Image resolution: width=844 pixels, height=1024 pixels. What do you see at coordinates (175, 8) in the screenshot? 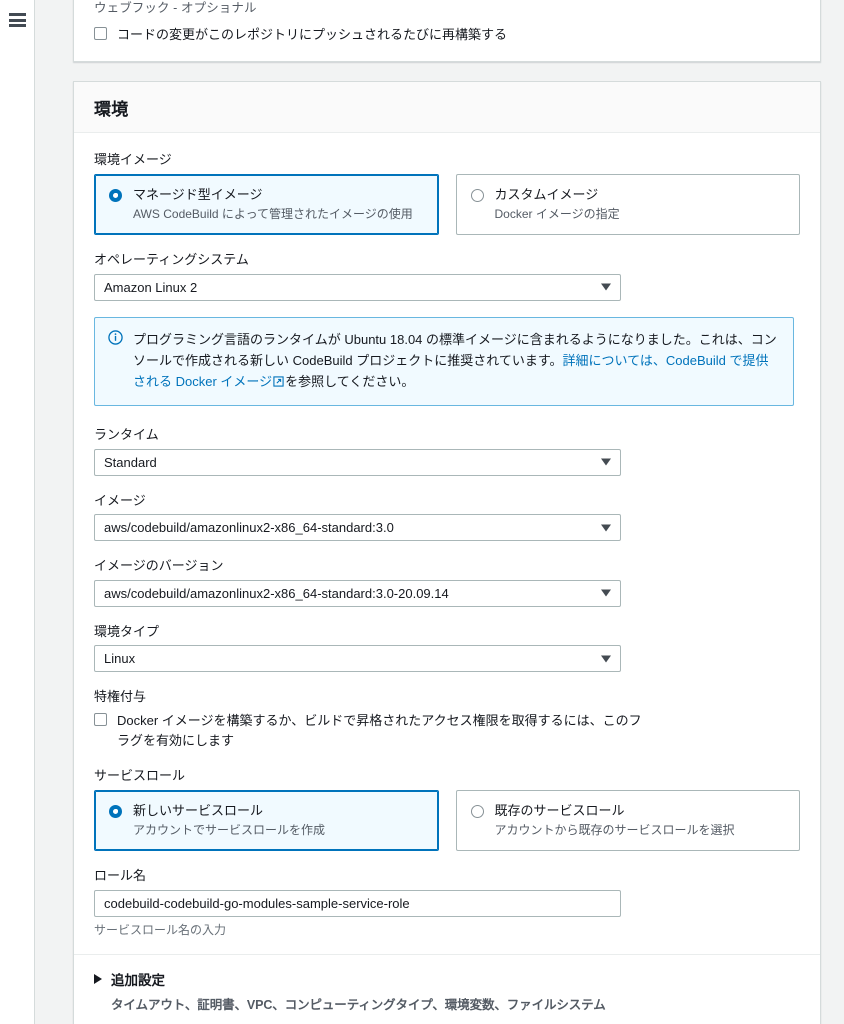
I see `webhook-label: ウェブフック - オプショナル` at bounding box center [175, 8].